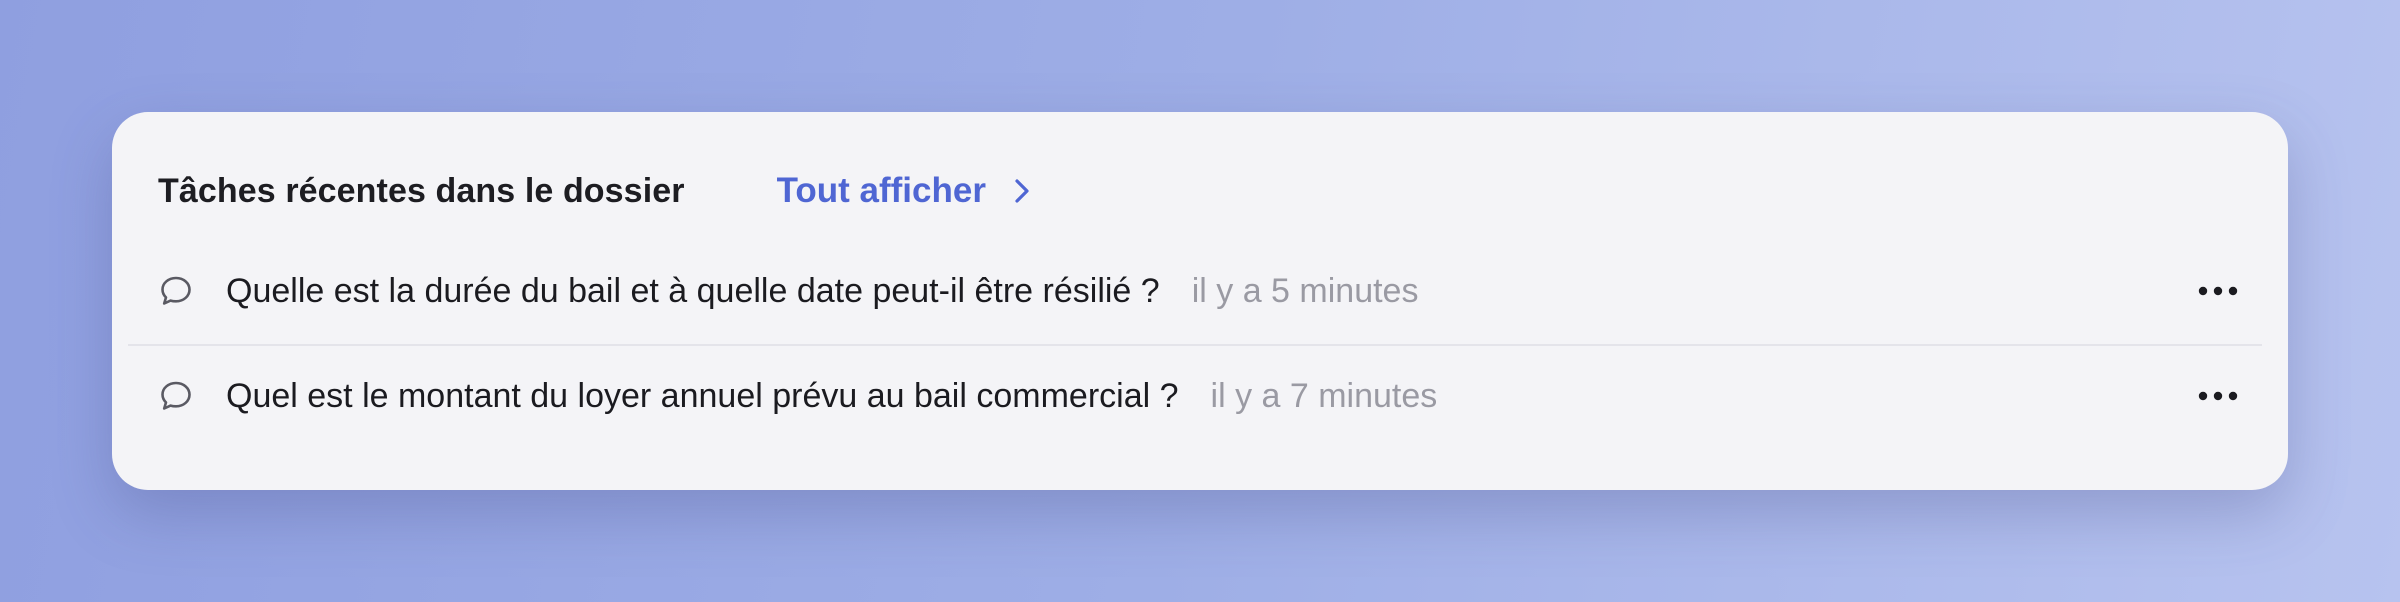  I want to click on view-all-label: Tout afficher, so click(881, 190).